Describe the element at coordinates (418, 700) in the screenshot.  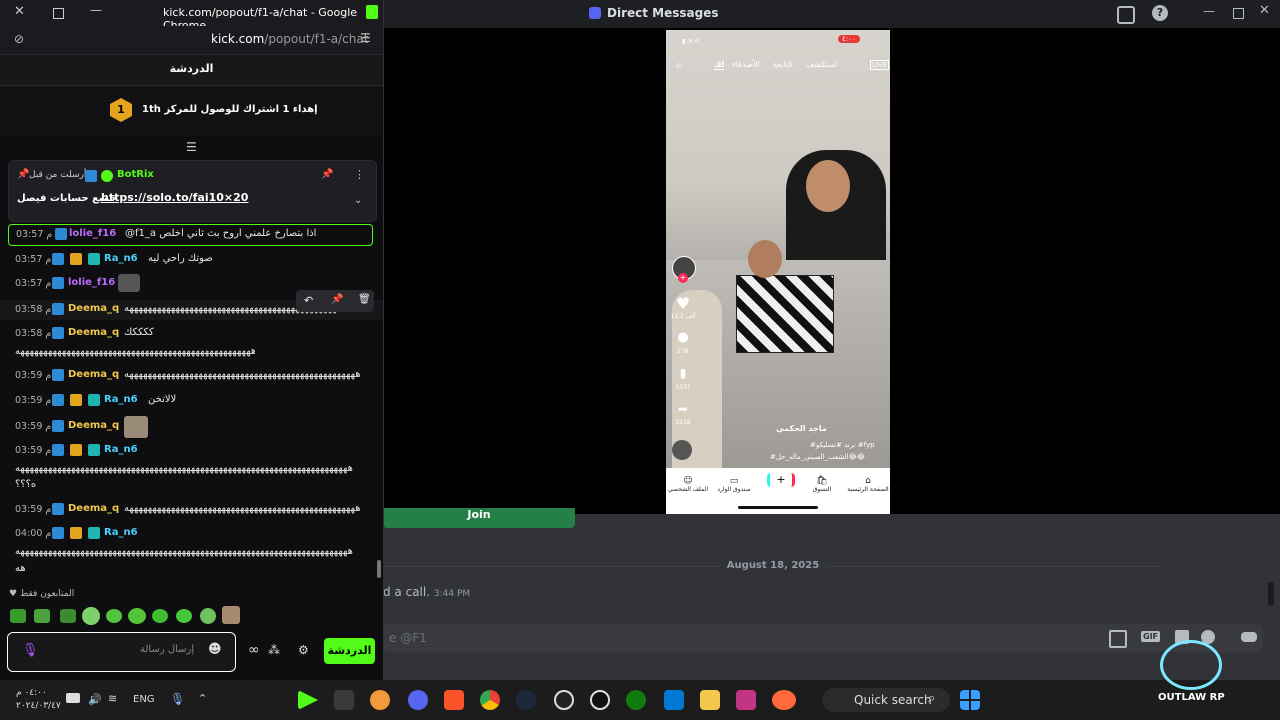
I see `discord-app-icon` at that location.